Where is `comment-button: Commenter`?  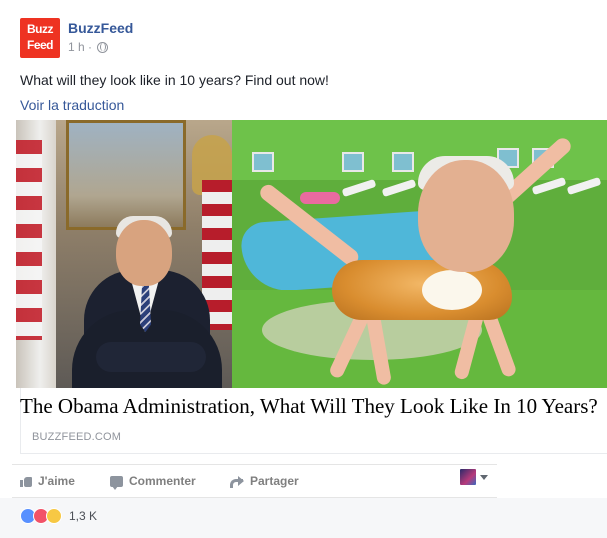
comment-button: Commenter is located at coordinates (153, 482).